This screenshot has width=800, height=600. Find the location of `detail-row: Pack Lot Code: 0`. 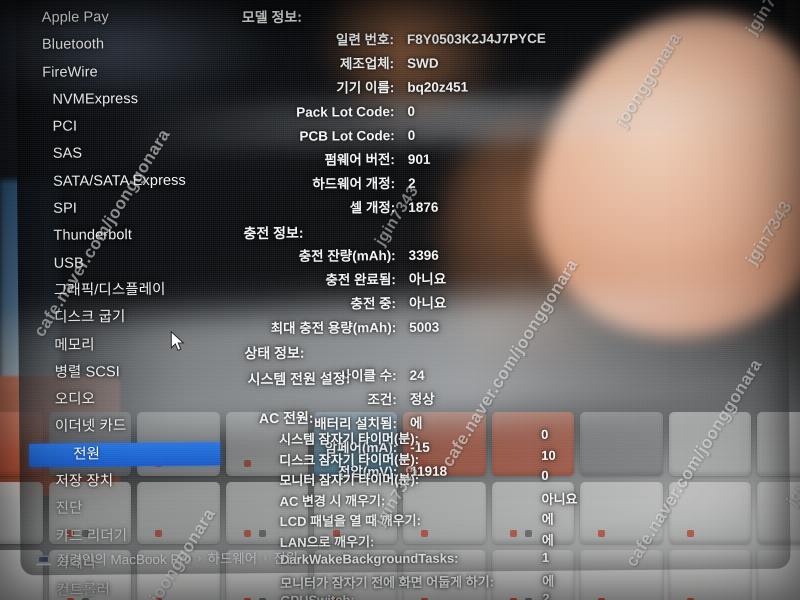

detail-row: Pack Lot Code: 0 is located at coordinates (457, 111).